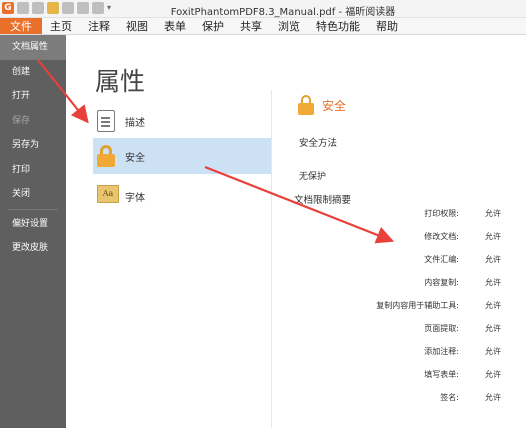 Image resolution: width=526 pixels, height=428 pixels. What do you see at coordinates (135, 158) in the screenshot?
I see `category-label: 安全` at bounding box center [135, 158].